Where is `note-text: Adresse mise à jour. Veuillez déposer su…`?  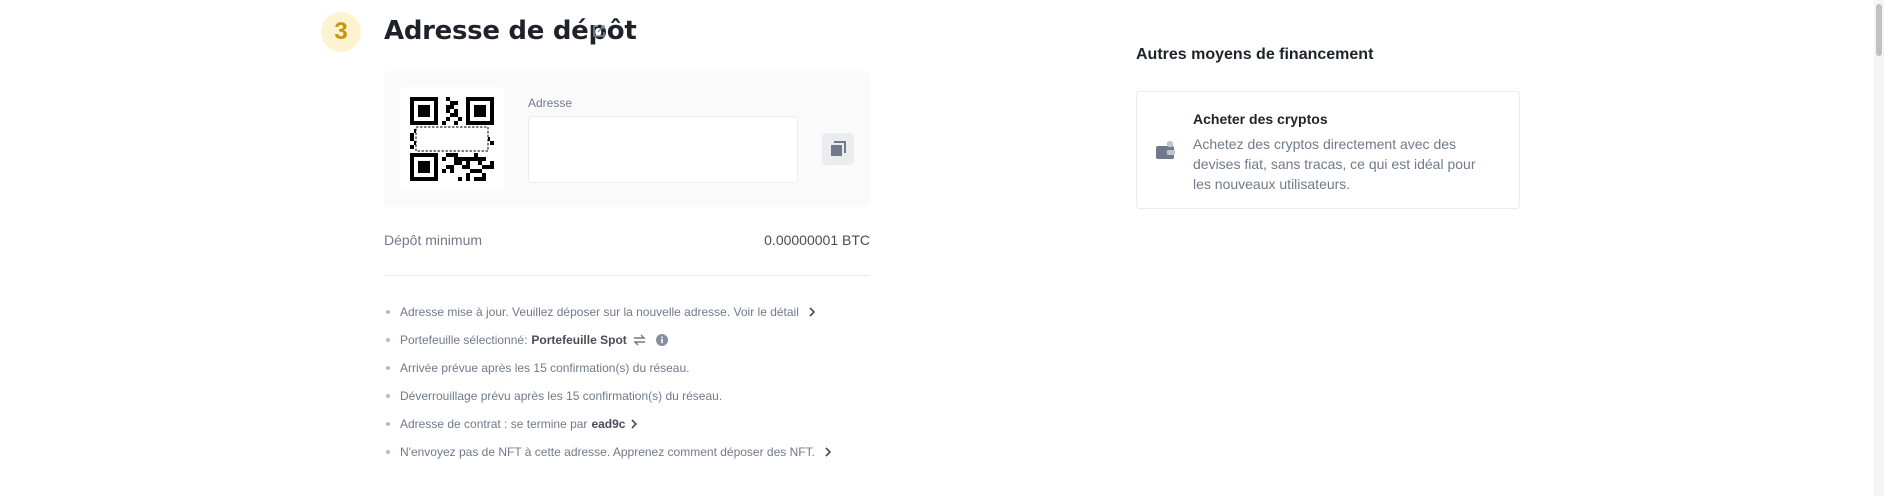 note-text: Adresse mise à jour. Veuillez déposer su… is located at coordinates (599, 312).